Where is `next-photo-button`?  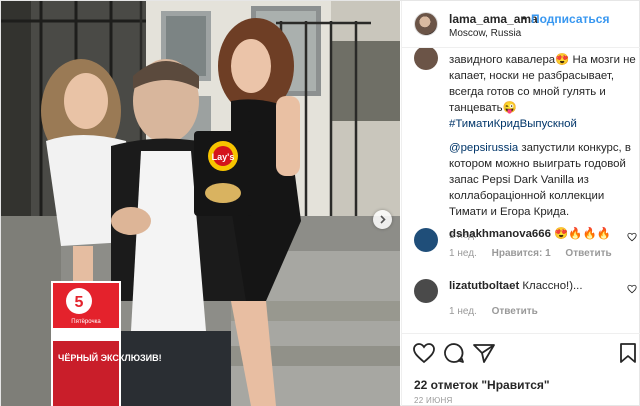 next-photo-button is located at coordinates (382, 219).